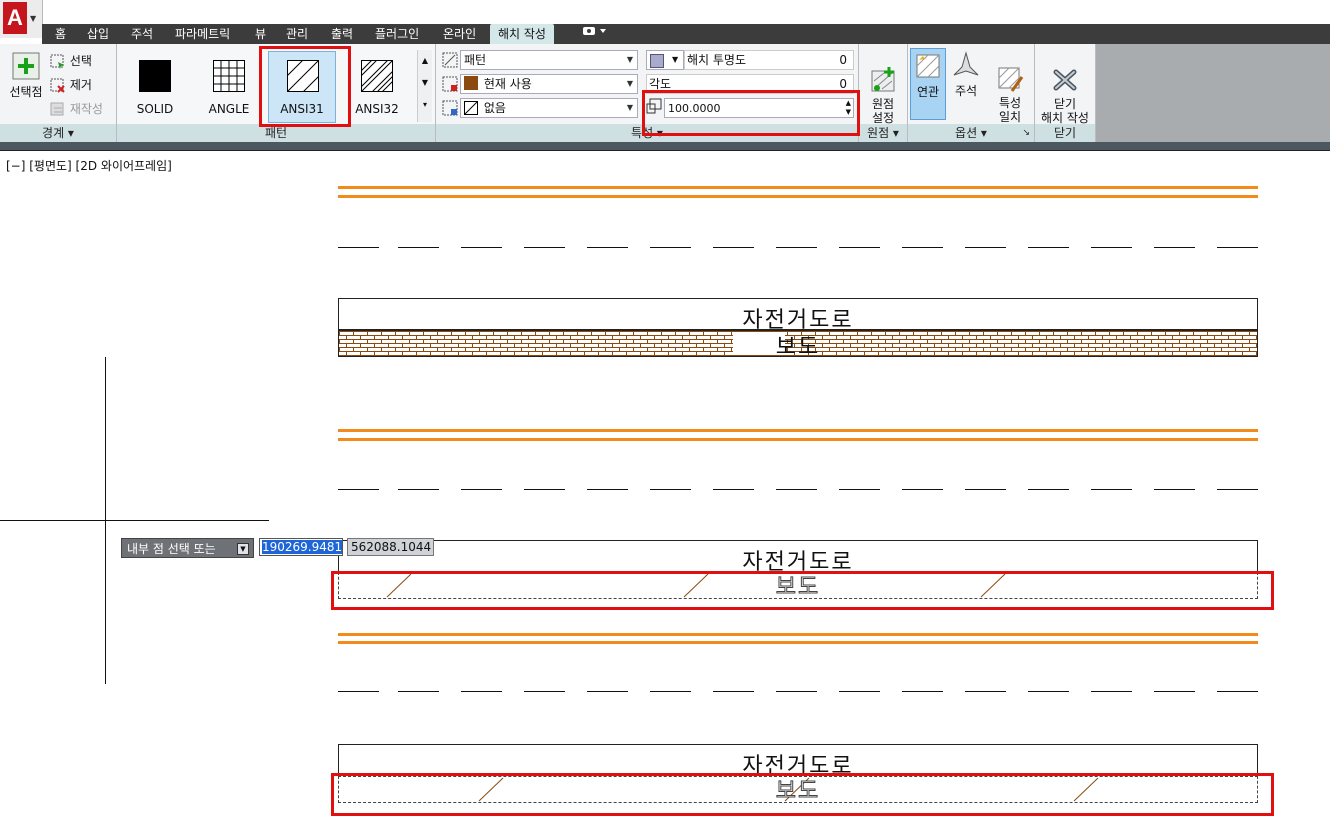 This screenshot has width=1330, height=831. I want to click on ansi31-swatch-icon, so click(303, 76).